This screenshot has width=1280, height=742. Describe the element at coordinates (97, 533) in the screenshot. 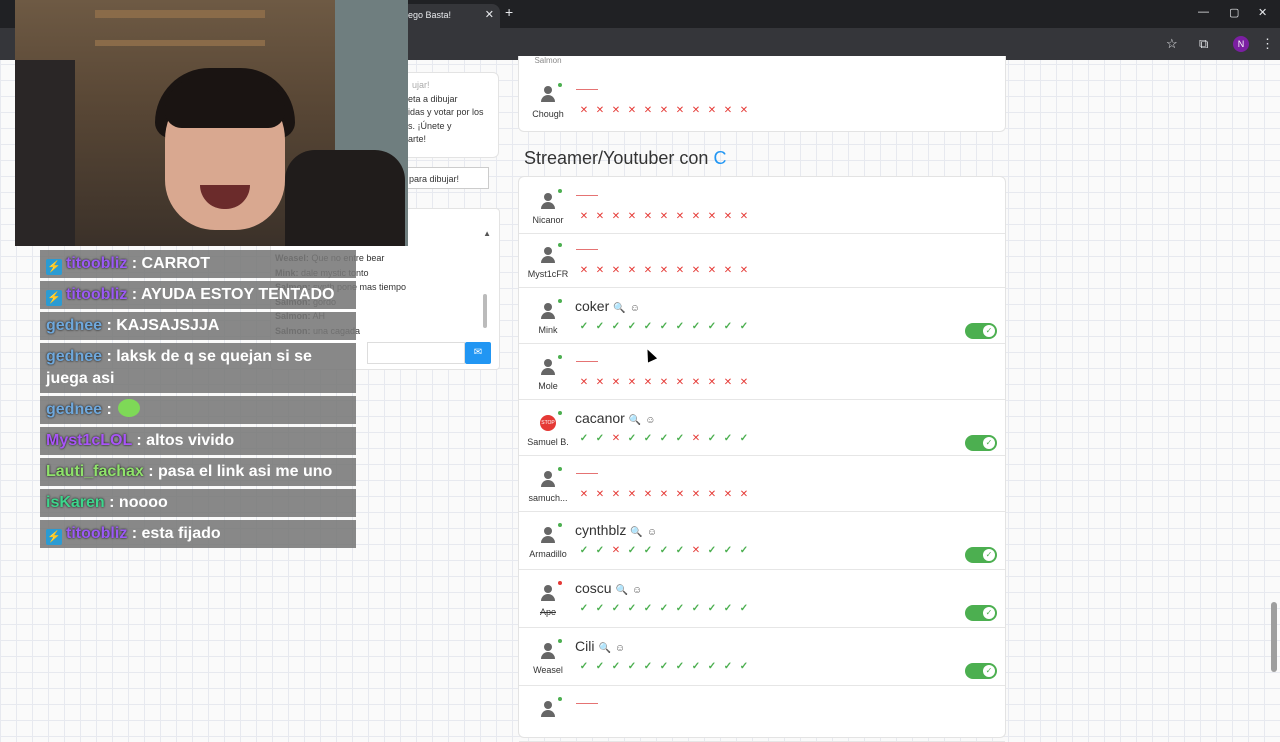

I see `stream-chat-username: titoobliz` at that location.